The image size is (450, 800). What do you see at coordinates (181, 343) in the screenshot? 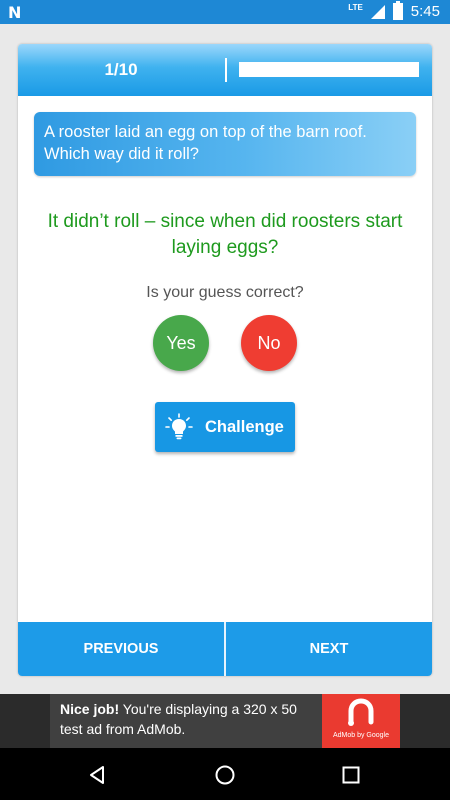
I see `yes-button: Yes` at bounding box center [181, 343].